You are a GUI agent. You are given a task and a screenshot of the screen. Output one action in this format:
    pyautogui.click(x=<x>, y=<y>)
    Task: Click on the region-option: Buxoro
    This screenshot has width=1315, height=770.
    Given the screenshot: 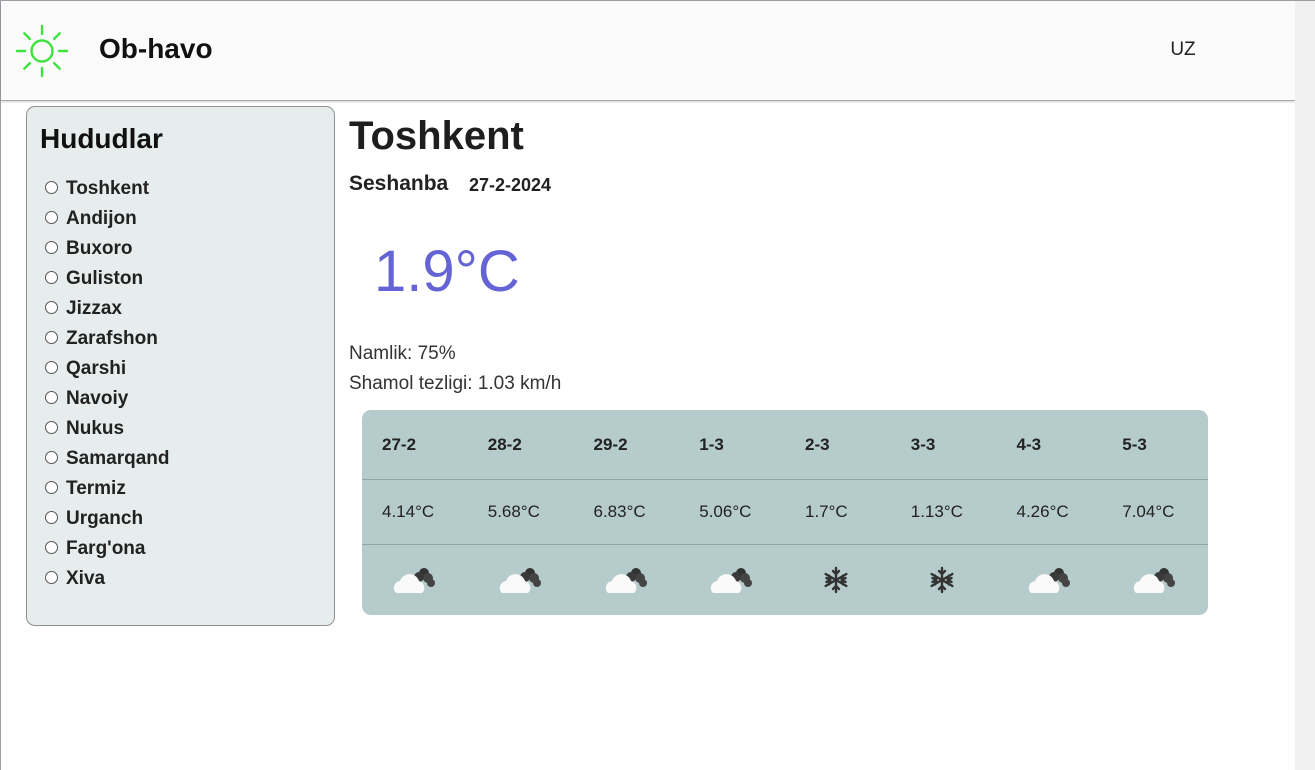 What is the action you would take?
    pyautogui.click(x=107, y=249)
    